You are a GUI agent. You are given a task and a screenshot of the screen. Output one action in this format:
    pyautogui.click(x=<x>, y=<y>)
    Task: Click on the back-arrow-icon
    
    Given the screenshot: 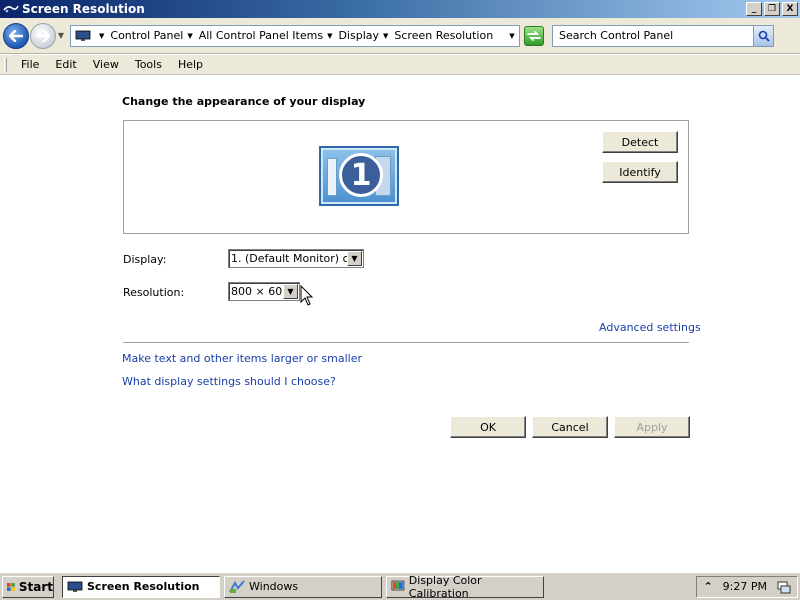 What is the action you would take?
    pyautogui.click(x=16, y=35)
    